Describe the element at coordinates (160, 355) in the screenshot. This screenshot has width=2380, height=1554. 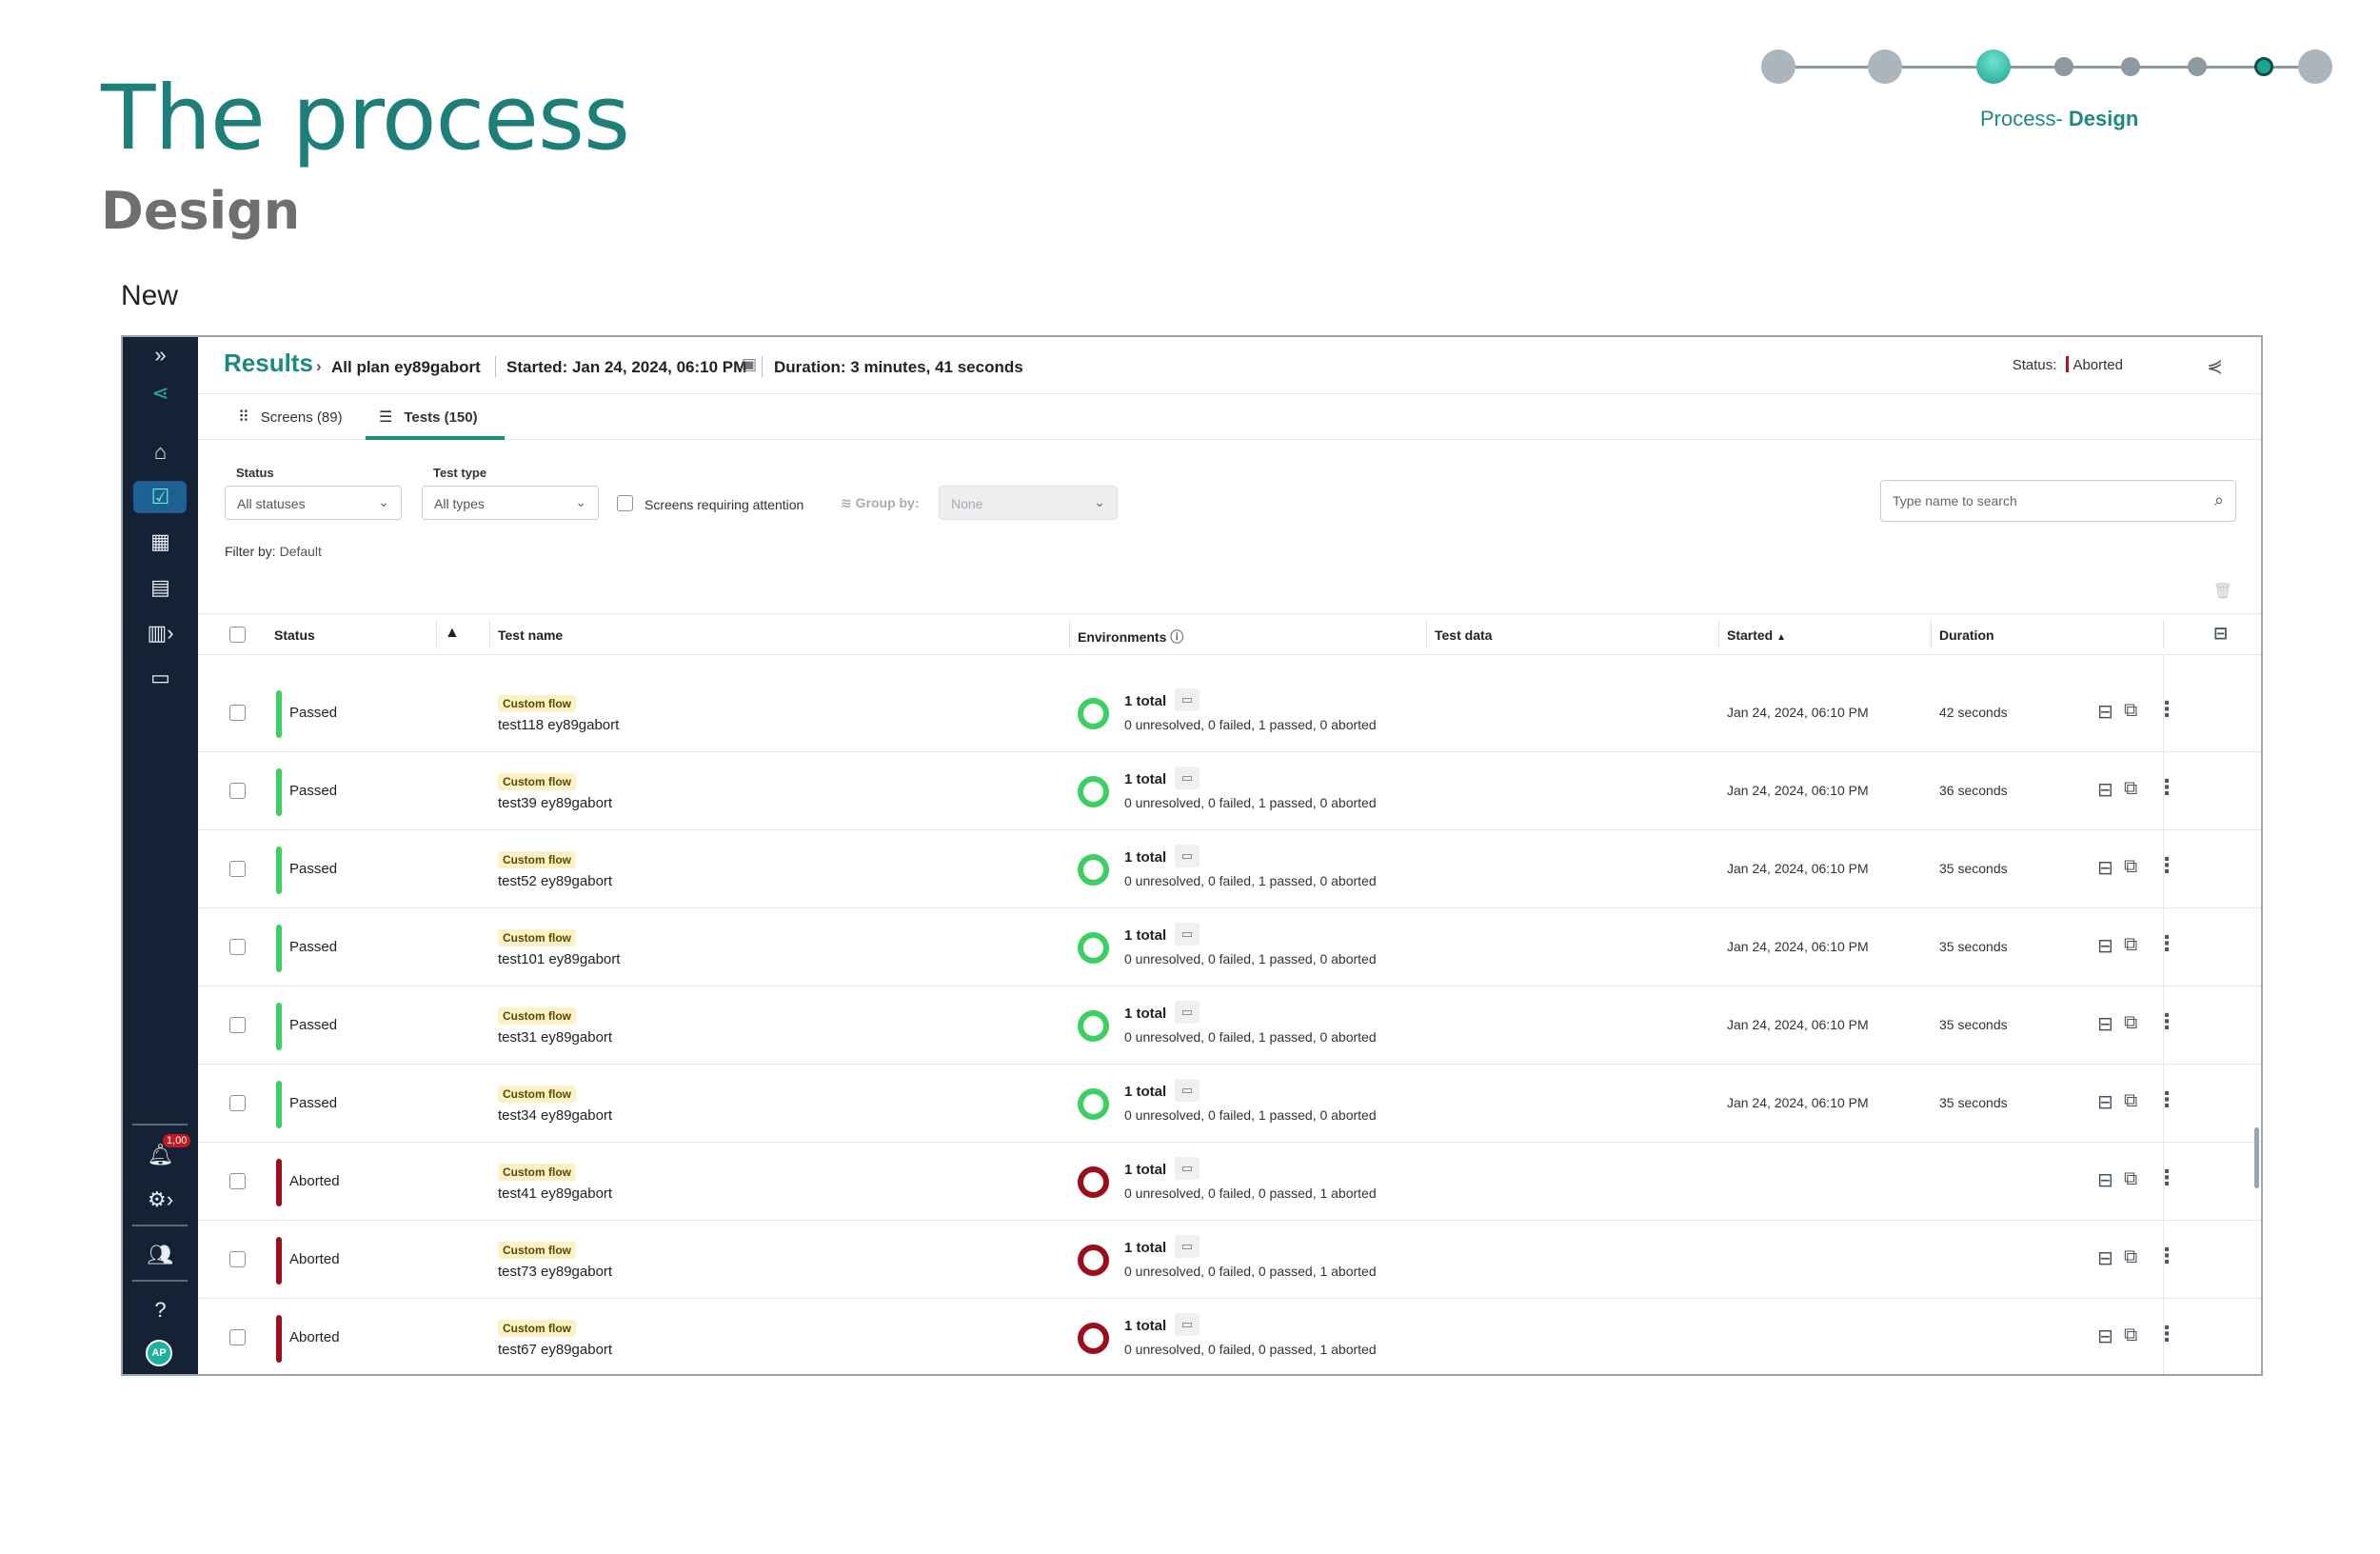
I see `expand-icon: »` at that location.